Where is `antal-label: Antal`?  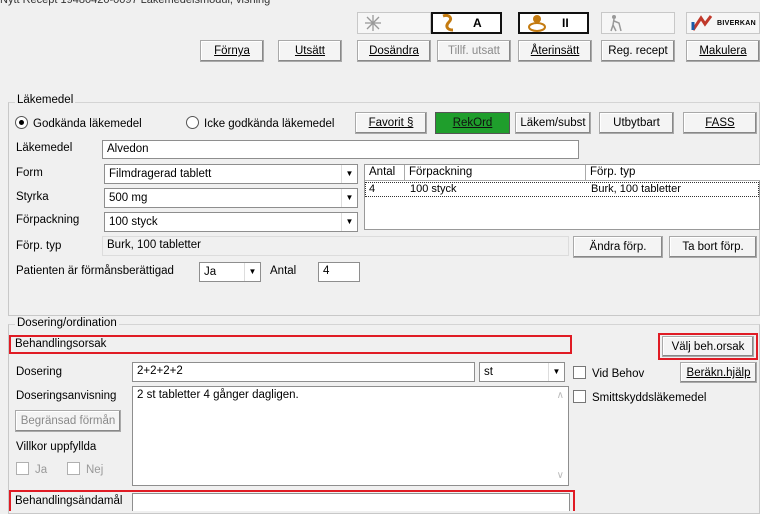
antal-label: Antal is located at coordinates (283, 271).